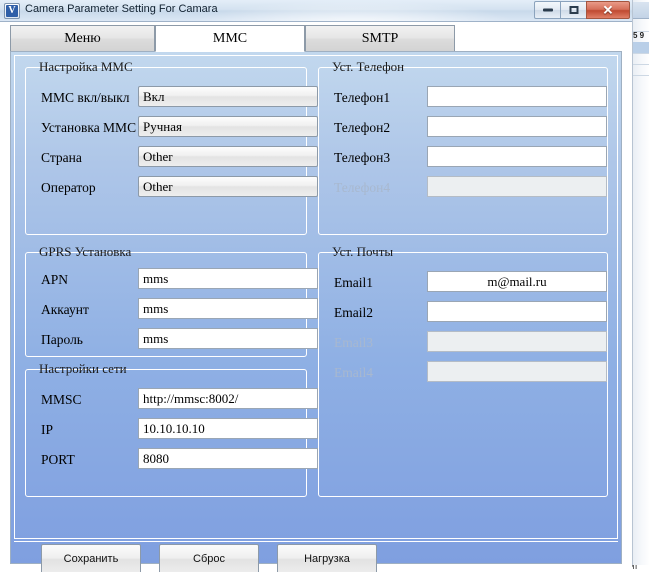 The width and height of the screenshot is (649, 572). I want to click on row-mmc-onoff: MMC вкл/выкл Вкл, so click(172, 98).